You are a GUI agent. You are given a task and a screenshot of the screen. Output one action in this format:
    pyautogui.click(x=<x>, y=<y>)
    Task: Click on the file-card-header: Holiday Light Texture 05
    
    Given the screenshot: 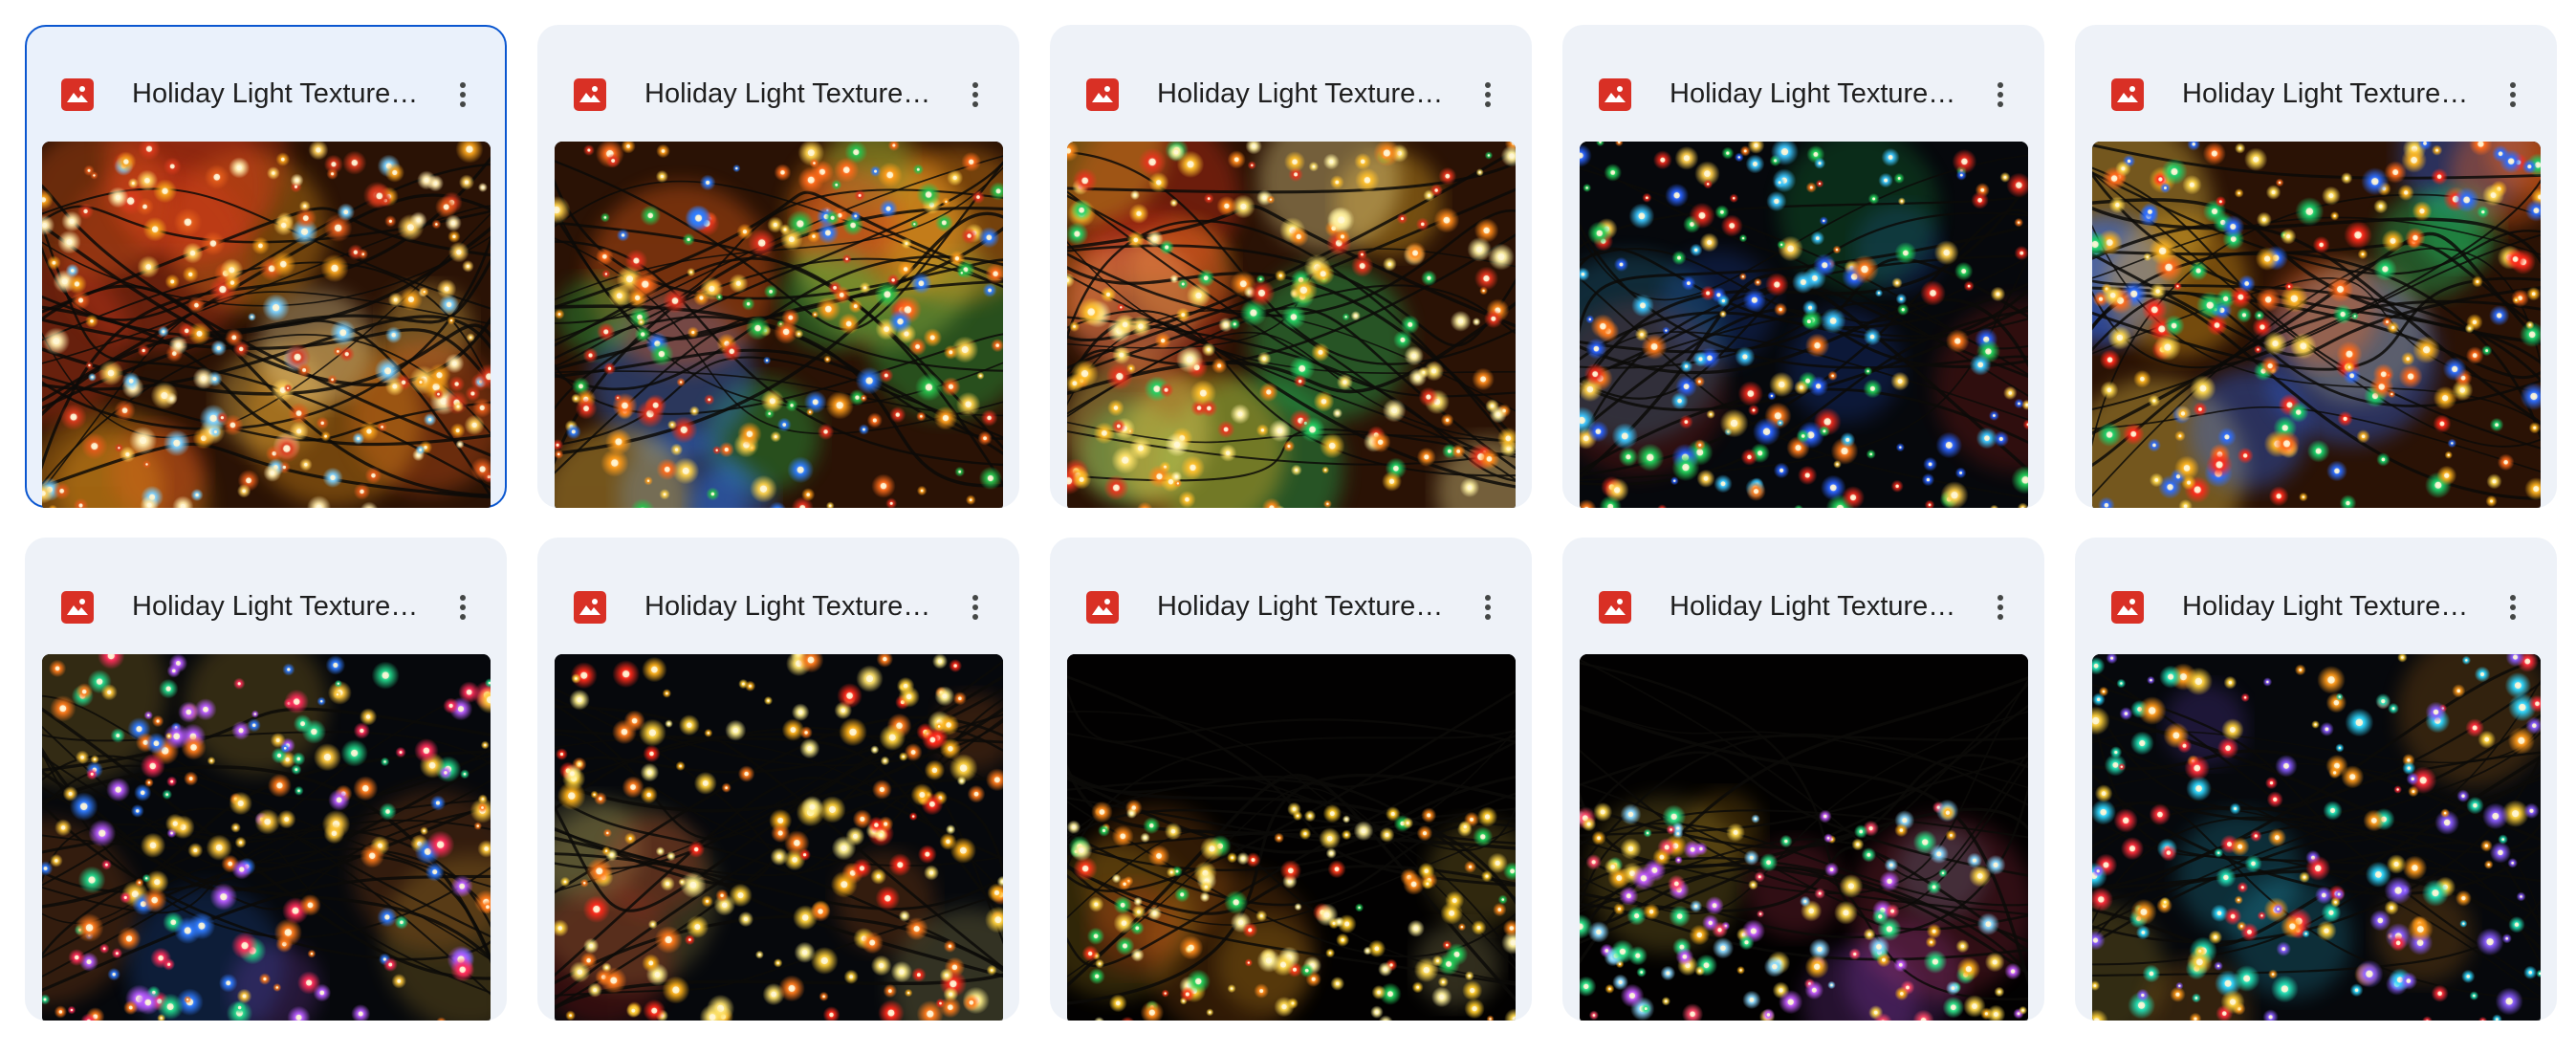 What is the action you would take?
    pyautogui.click(x=2316, y=84)
    